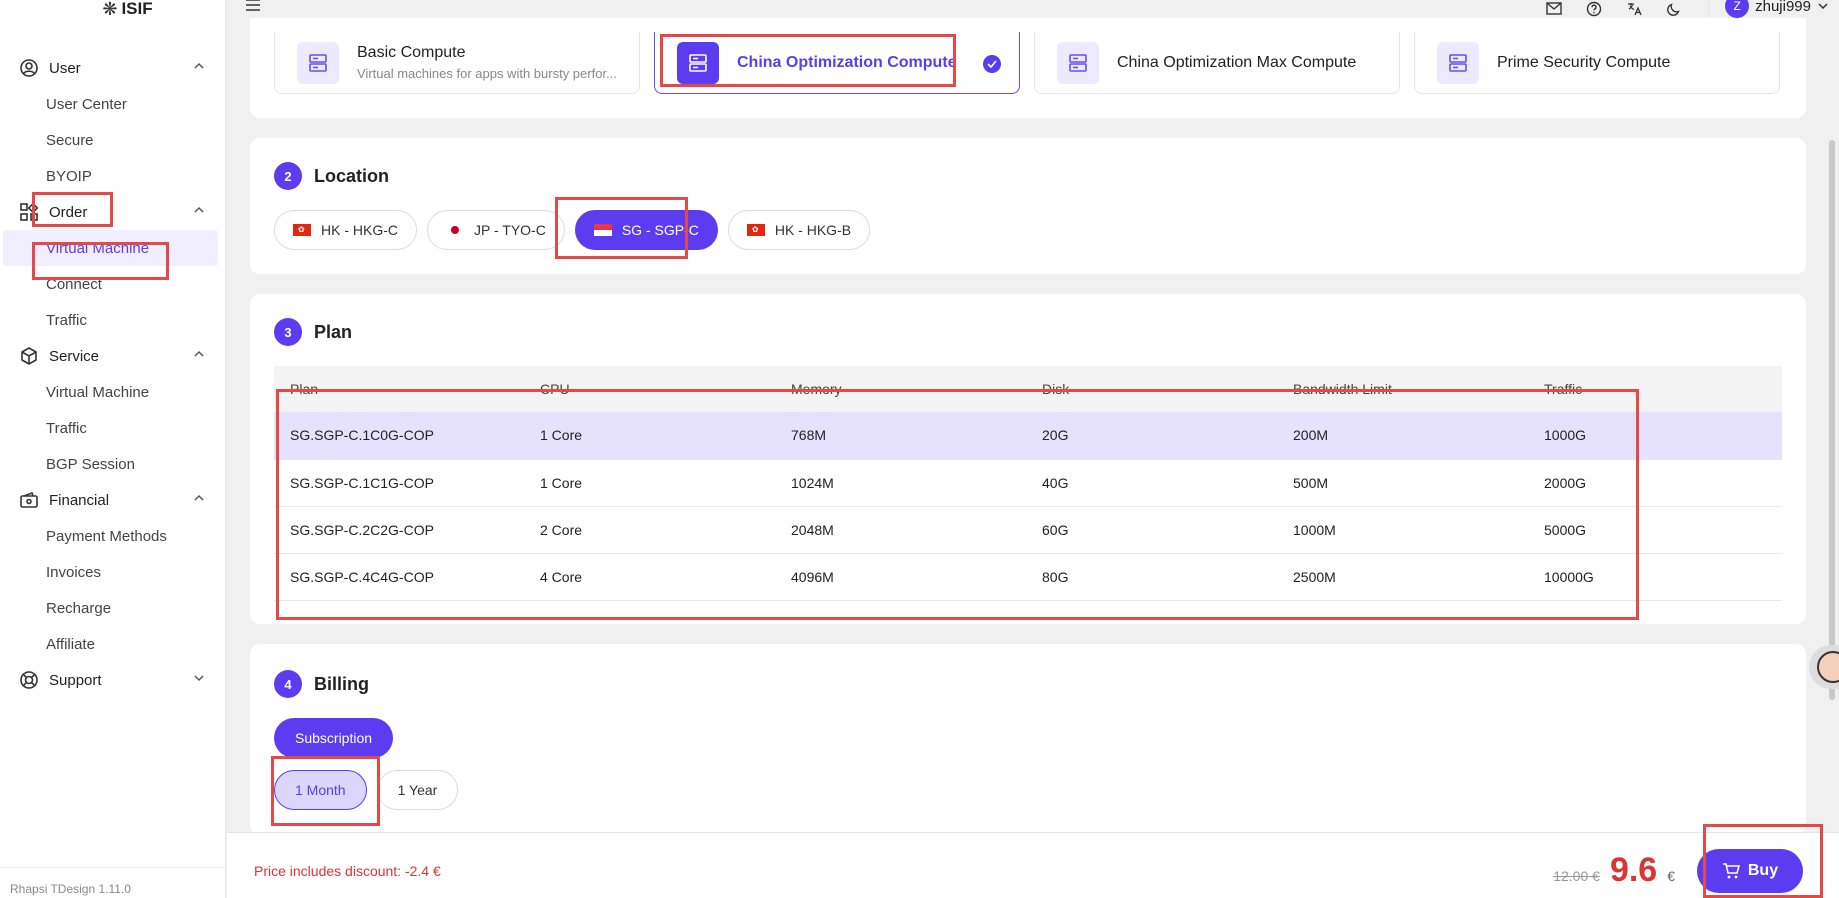  What do you see at coordinates (602, 230) in the screenshot?
I see `sg-flag-icon` at bounding box center [602, 230].